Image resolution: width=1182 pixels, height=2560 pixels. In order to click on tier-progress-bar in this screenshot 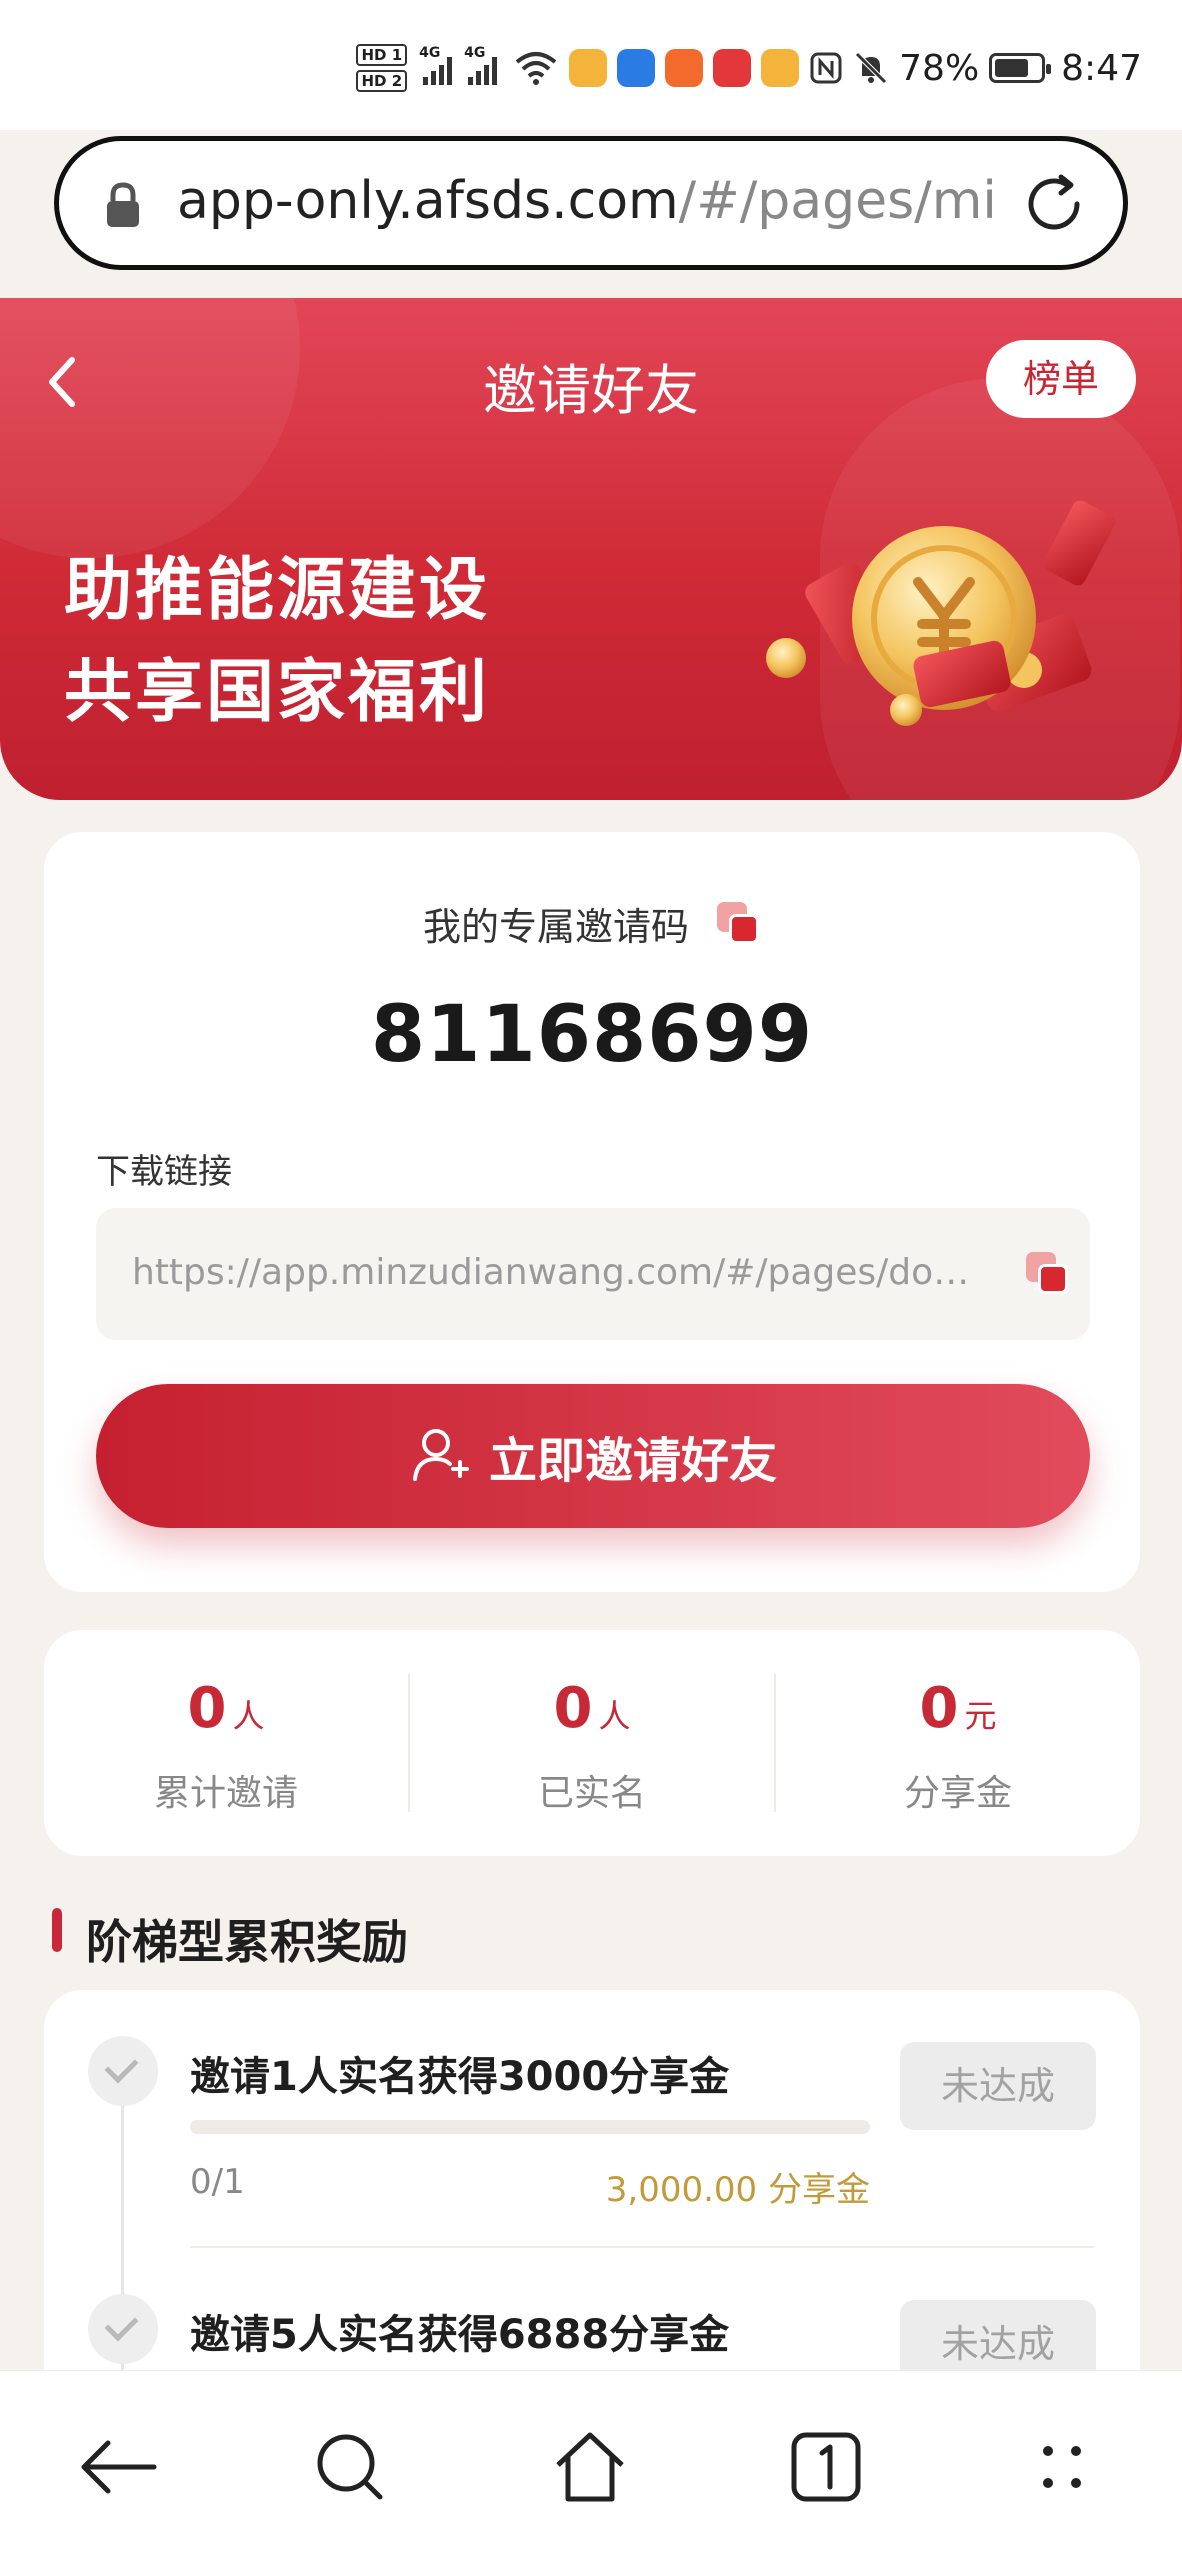, I will do `click(530, 2127)`.